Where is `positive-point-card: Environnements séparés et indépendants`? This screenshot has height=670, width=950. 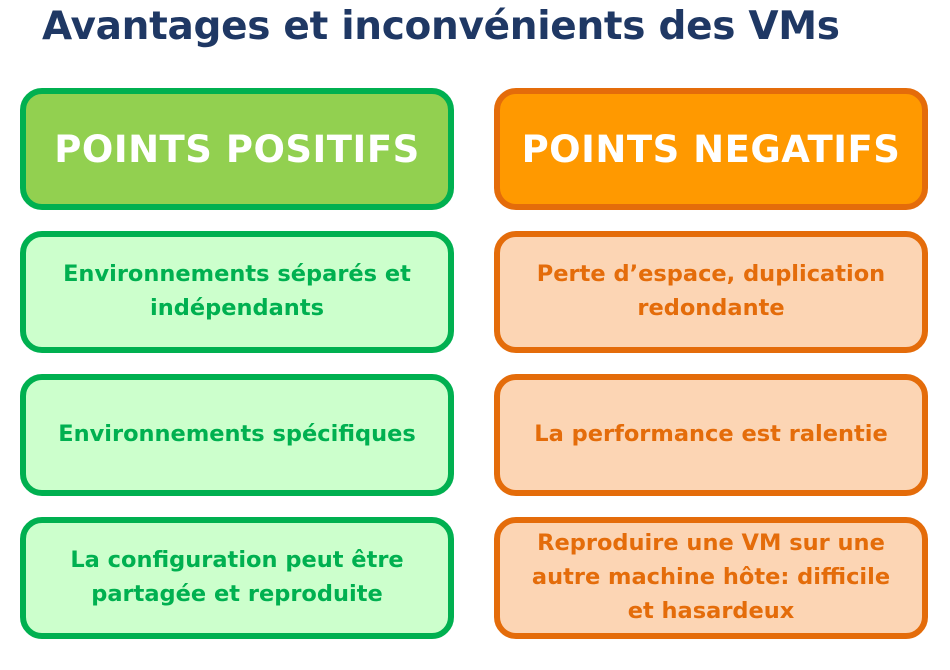
positive-point-card: Environnements séparés et indépendants is located at coordinates (237, 292).